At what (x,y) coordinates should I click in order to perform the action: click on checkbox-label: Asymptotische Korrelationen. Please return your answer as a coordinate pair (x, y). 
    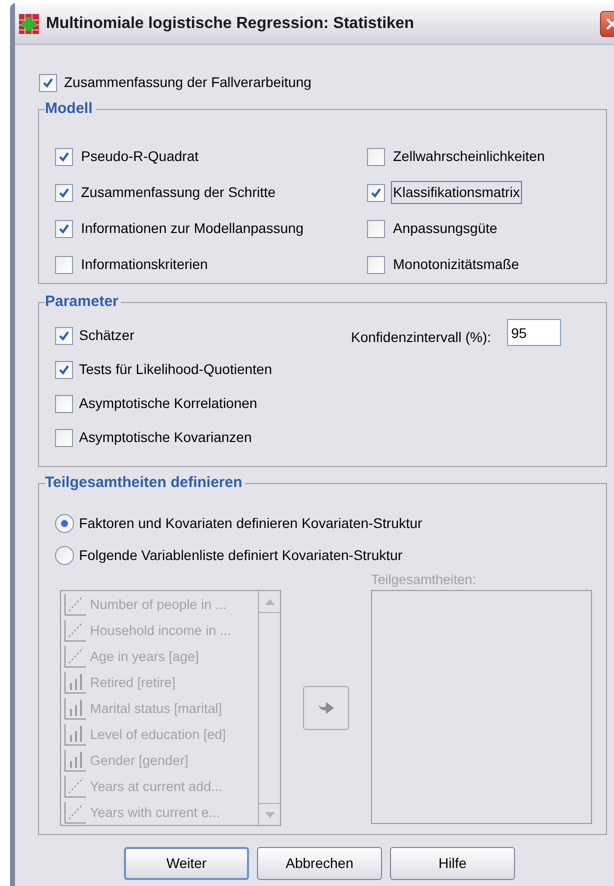
    Looking at the image, I should click on (168, 403).